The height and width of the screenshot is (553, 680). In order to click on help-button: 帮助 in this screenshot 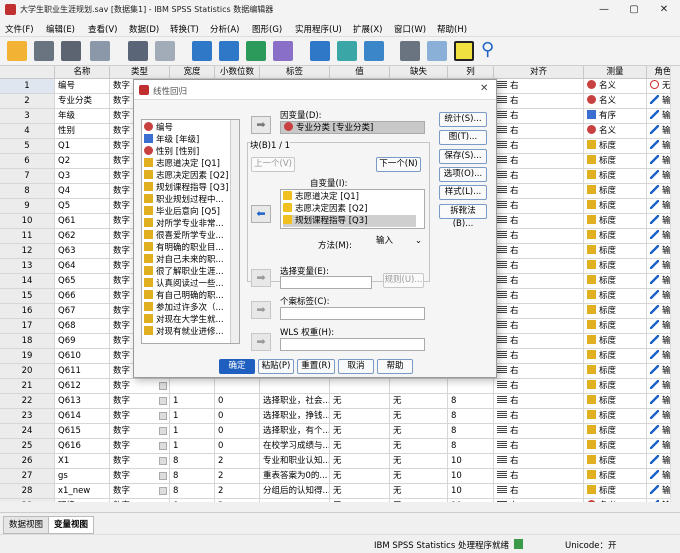, I will do `click(395, 366)`.